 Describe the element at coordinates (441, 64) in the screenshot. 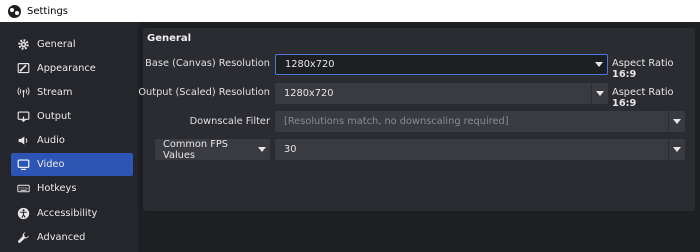

I see `base-resolution-combo: 1280x720` at that location.